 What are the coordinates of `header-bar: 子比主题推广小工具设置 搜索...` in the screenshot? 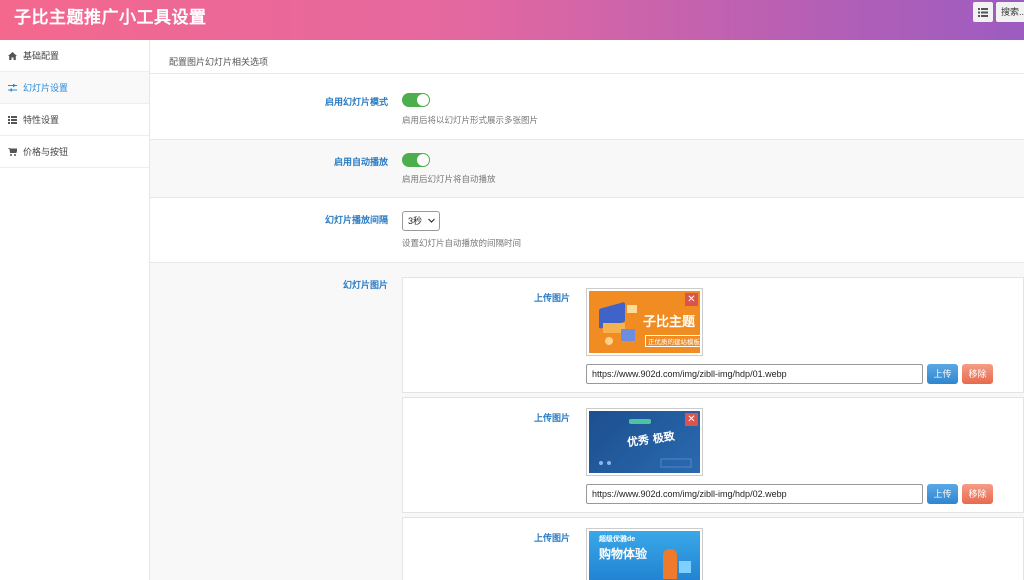 It's located at (512, 20).